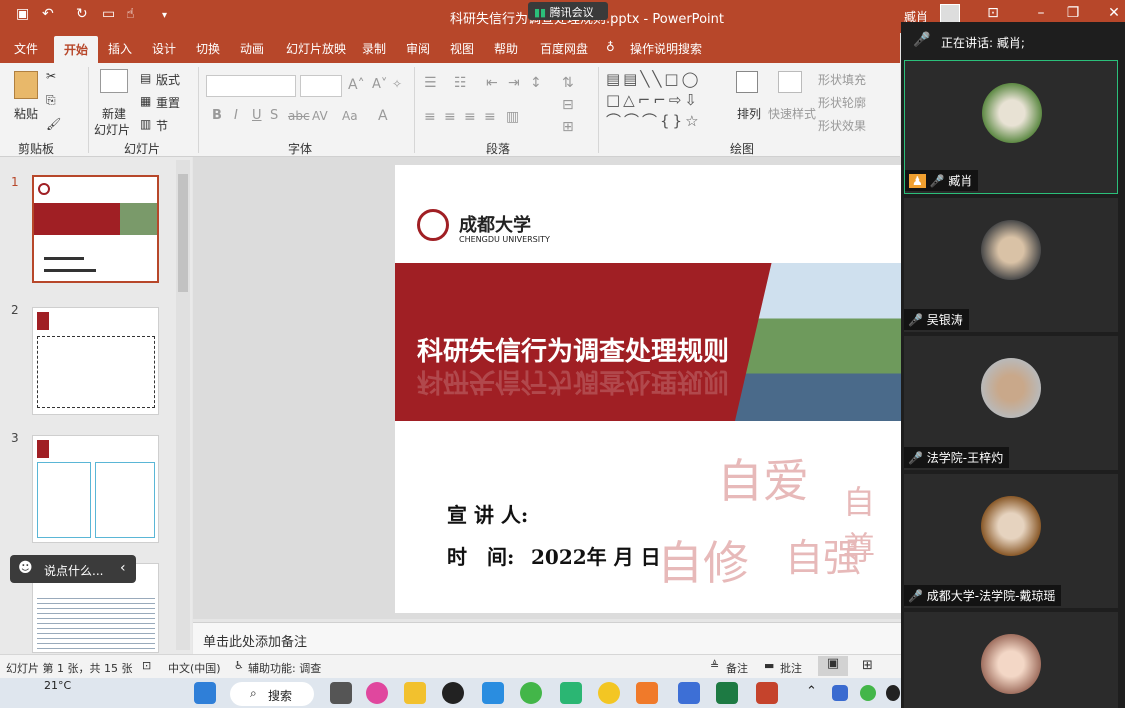 The height and width of the screenshot is (708, 1125). Describe the element at coordinates (123, 568) in the screenshot. I see `collapse-icon: ‹` at that location.